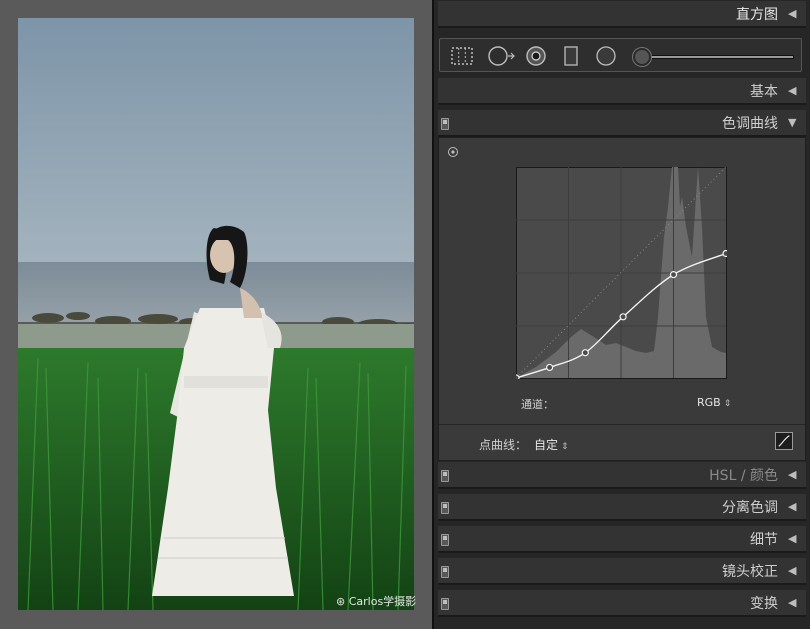  What do you see at coordinates (709, 402) in the screenshot?
I see `channel-value: RGB` at bounding box center [709, 402].